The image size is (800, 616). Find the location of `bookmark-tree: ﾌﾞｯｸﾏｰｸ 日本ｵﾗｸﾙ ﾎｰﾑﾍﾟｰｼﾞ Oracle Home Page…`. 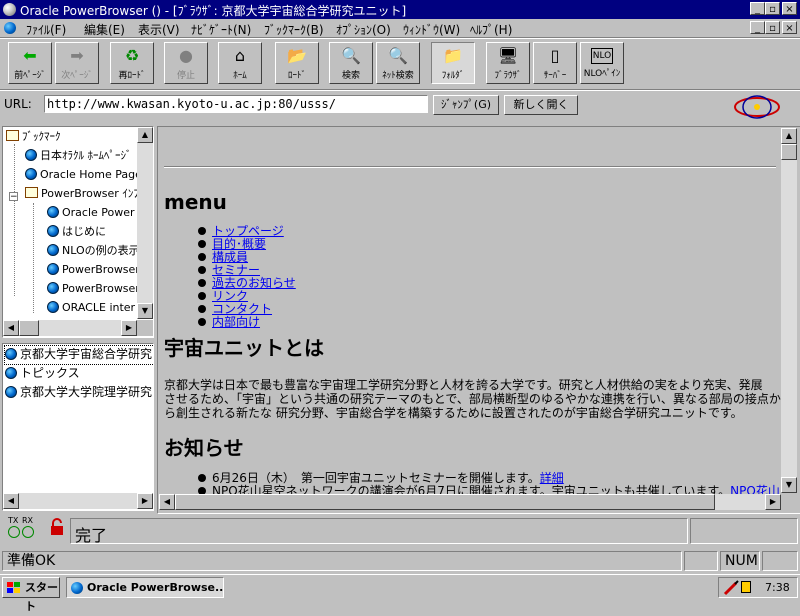

bookmark-tree: ﾌﾞｯｸﾏｰｸ 日本ｵﾗｸﾙ ﾎｰﾑﾍﾟｰｼﾞ Oracle Home Page… is located at coordinates (78, 232).